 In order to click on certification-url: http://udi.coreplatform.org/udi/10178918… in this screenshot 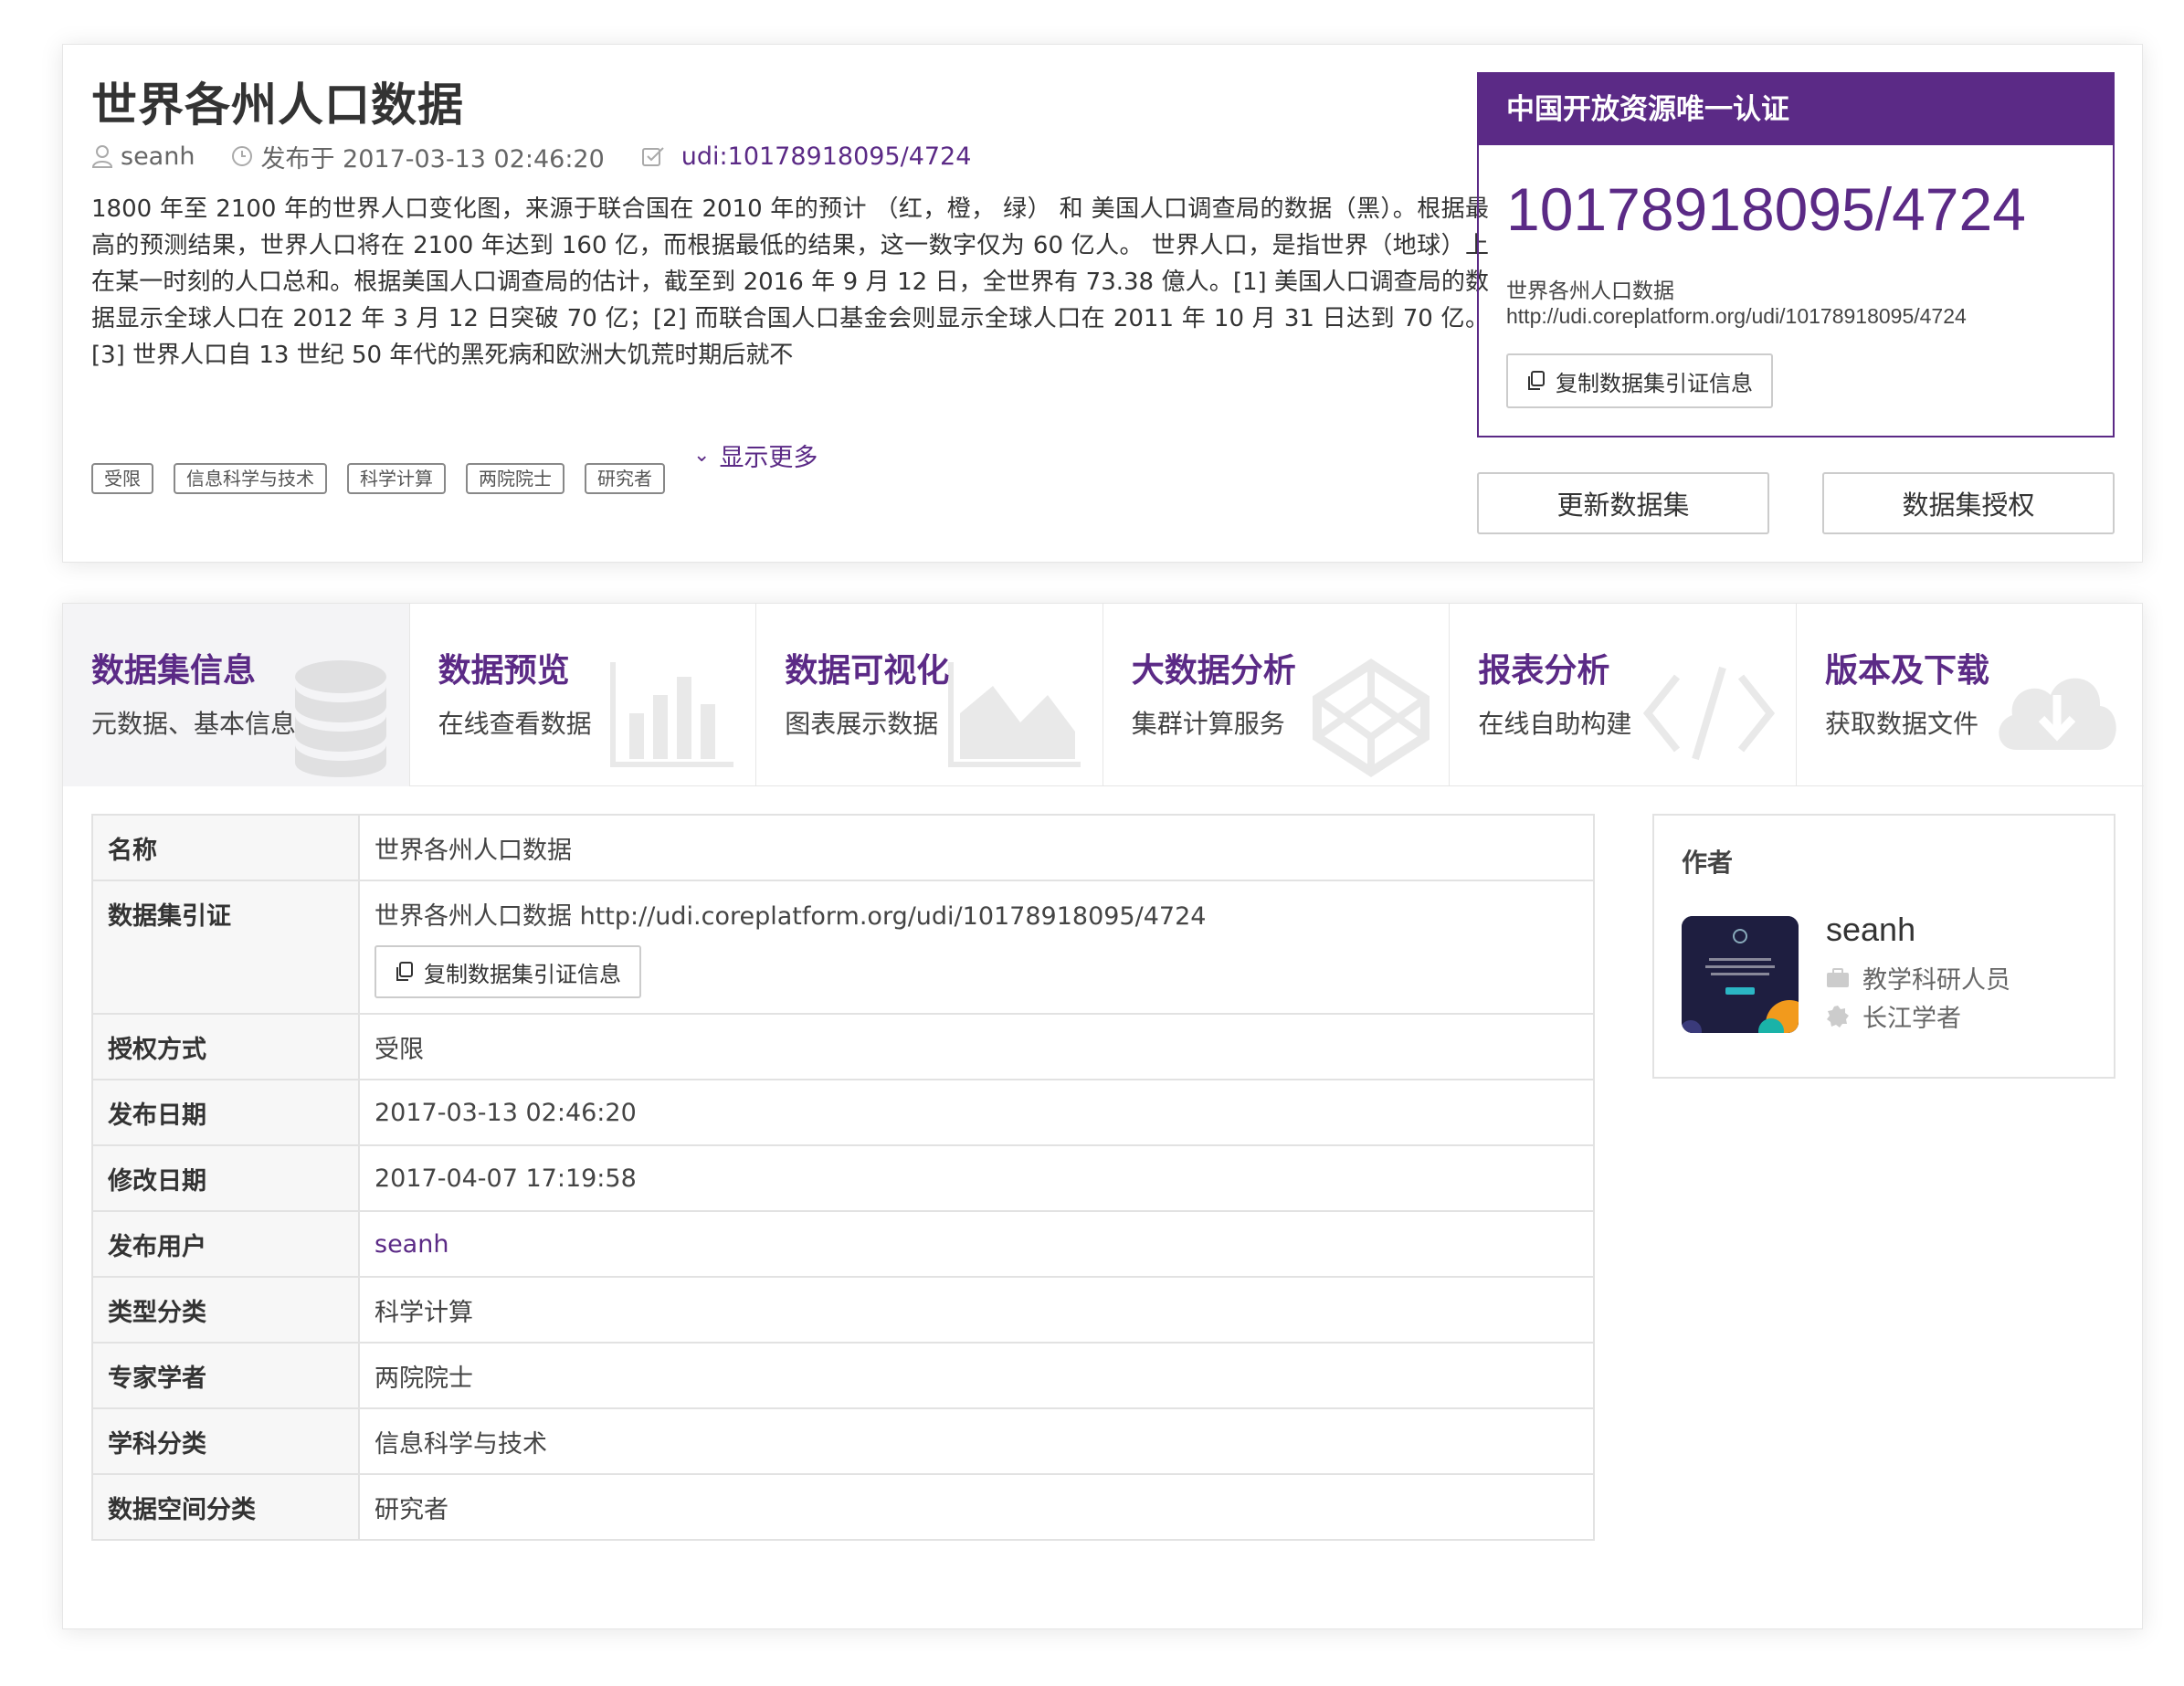, I will do `click(1737, 316)`.